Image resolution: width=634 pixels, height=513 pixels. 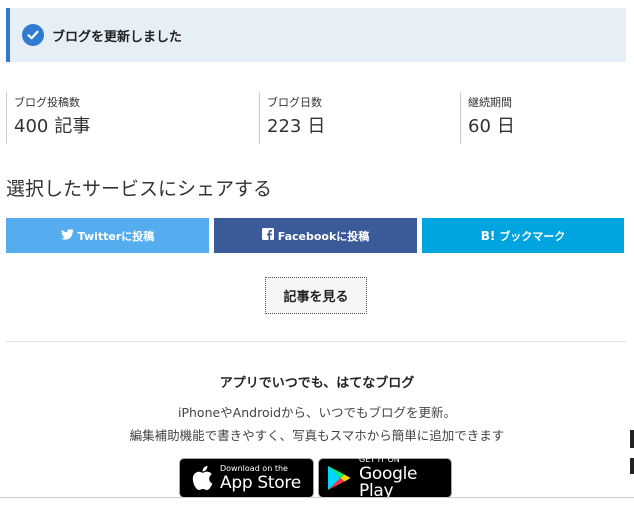 What do you see at coordinates (488, 235) in the screenshot?
I see `hatena-bookmark-icon: B!` at bounding box center [488, 235].